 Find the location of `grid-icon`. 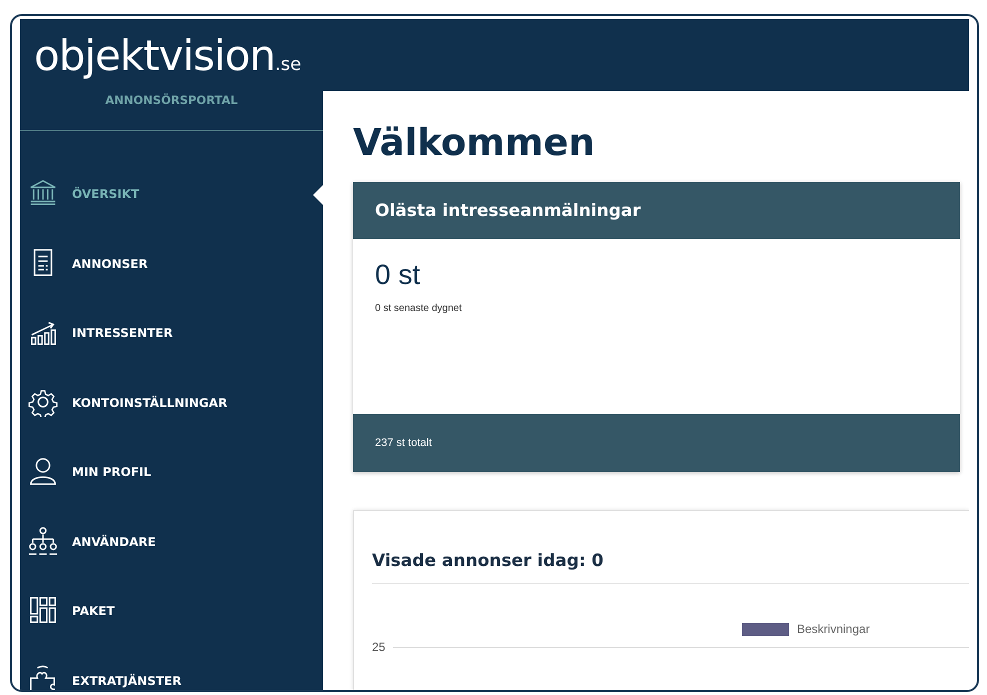

grid-icon is located at coordinates (43, 610).